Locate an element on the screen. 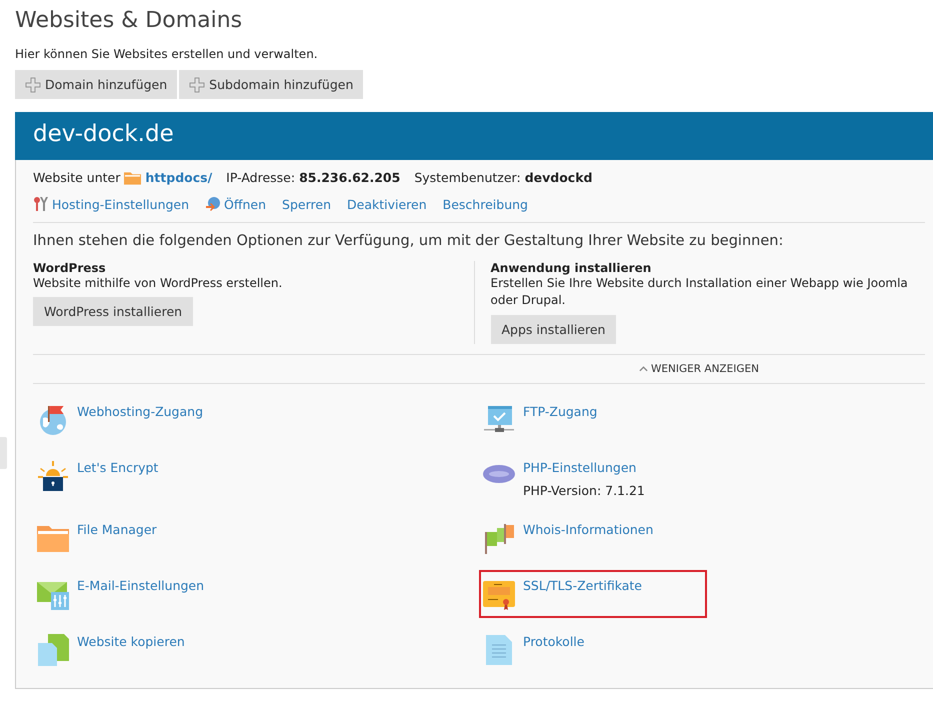 Image resolution: width=933 pixels, height=703 pixels. folder-link: httpdocs/ is located at coordinates (178, 177).